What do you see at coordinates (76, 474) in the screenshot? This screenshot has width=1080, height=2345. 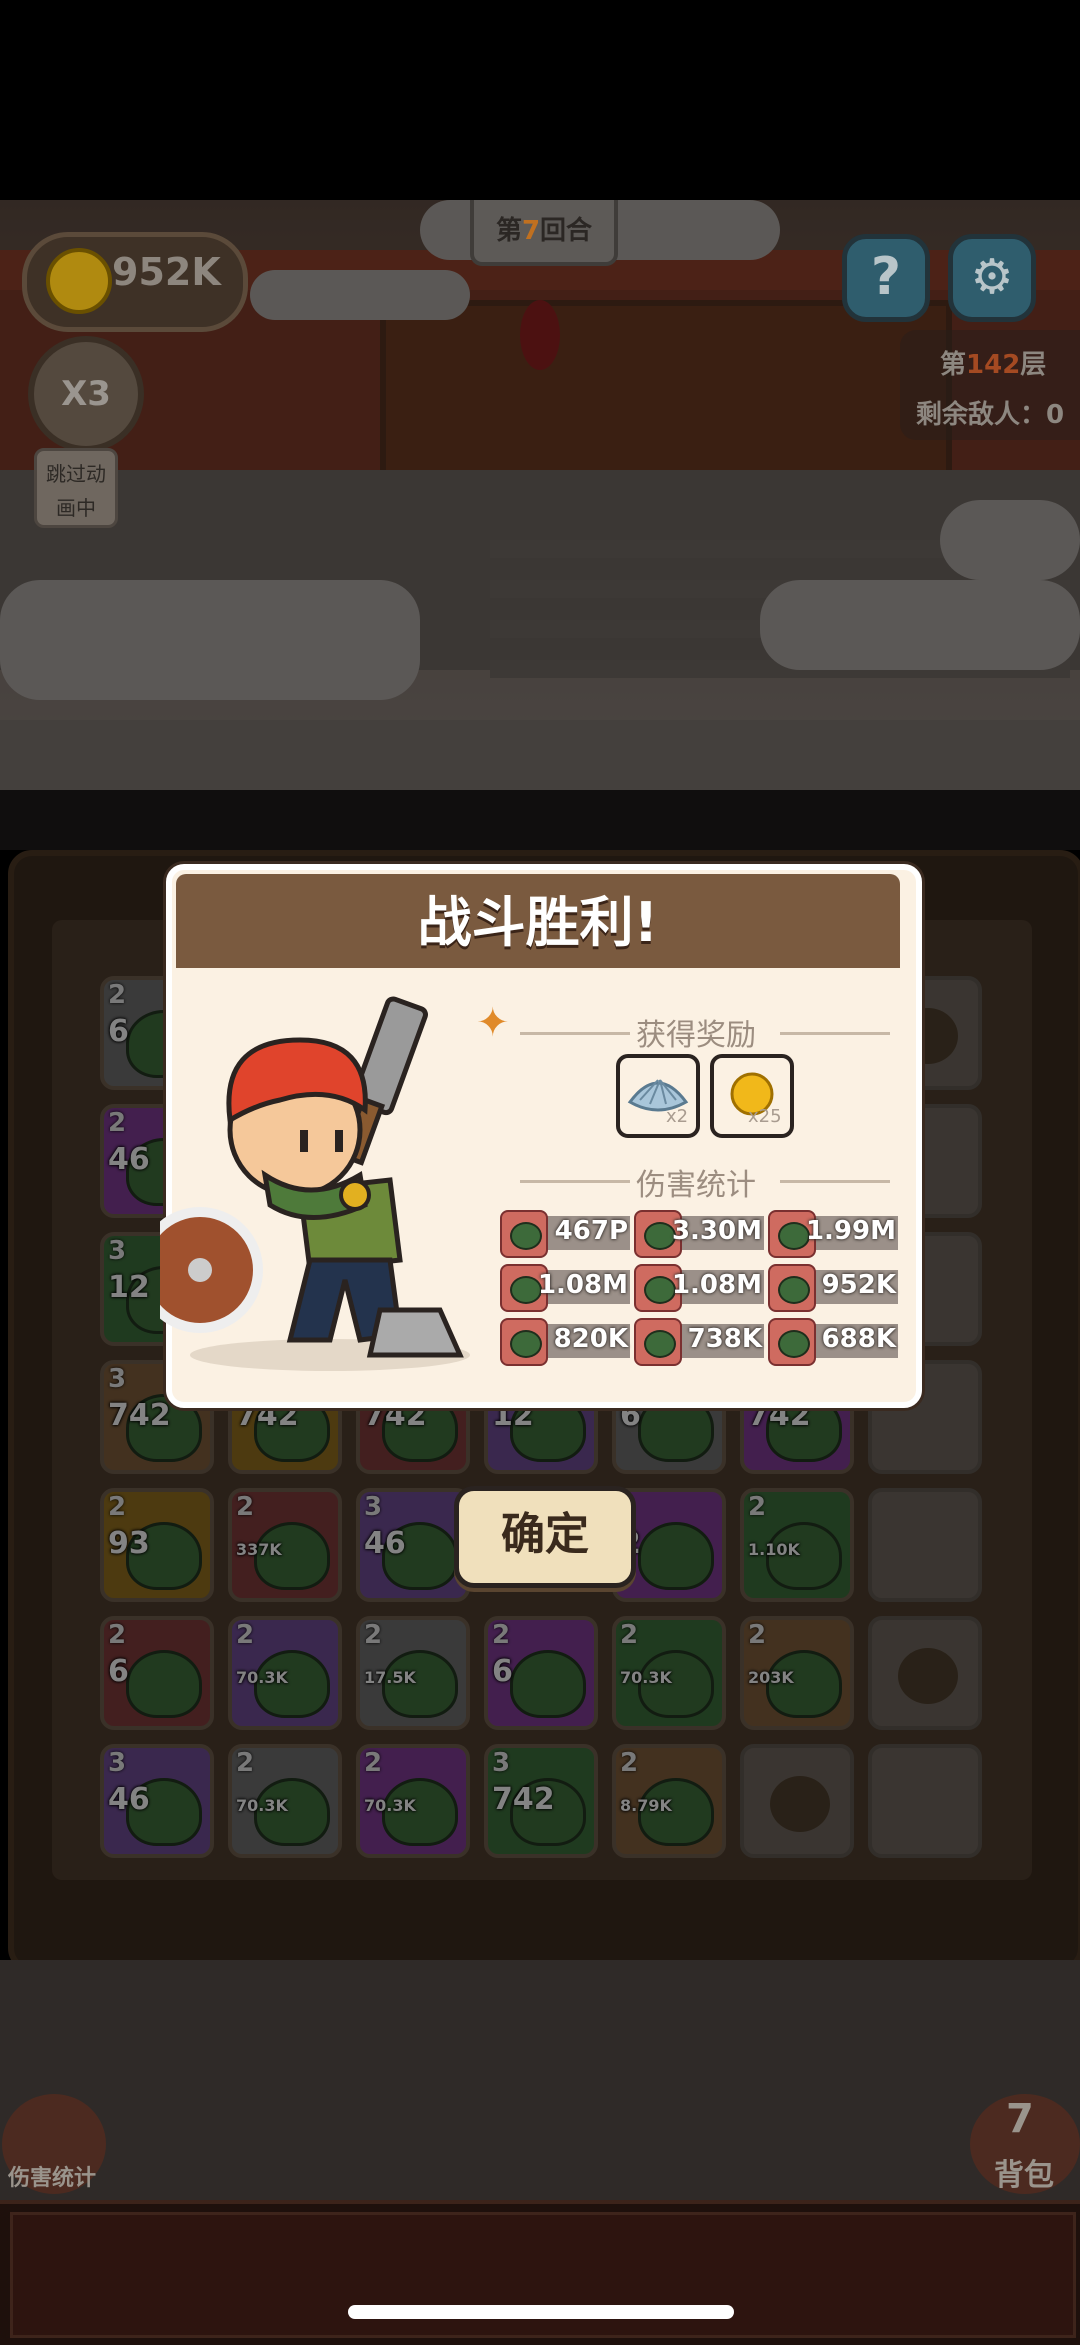 I see `skip-label-line1: 跳过动` at bounding box center [76, 474].